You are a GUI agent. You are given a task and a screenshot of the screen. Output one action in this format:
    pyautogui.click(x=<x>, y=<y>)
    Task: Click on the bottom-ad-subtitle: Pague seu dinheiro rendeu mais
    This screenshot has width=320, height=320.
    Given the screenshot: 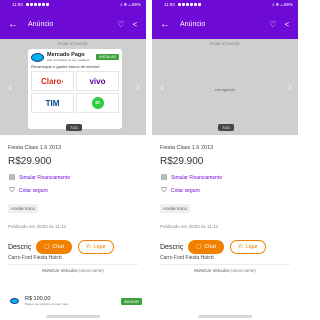 What is the action you would take?
    pyautogui.click(x=47, y=304)
    